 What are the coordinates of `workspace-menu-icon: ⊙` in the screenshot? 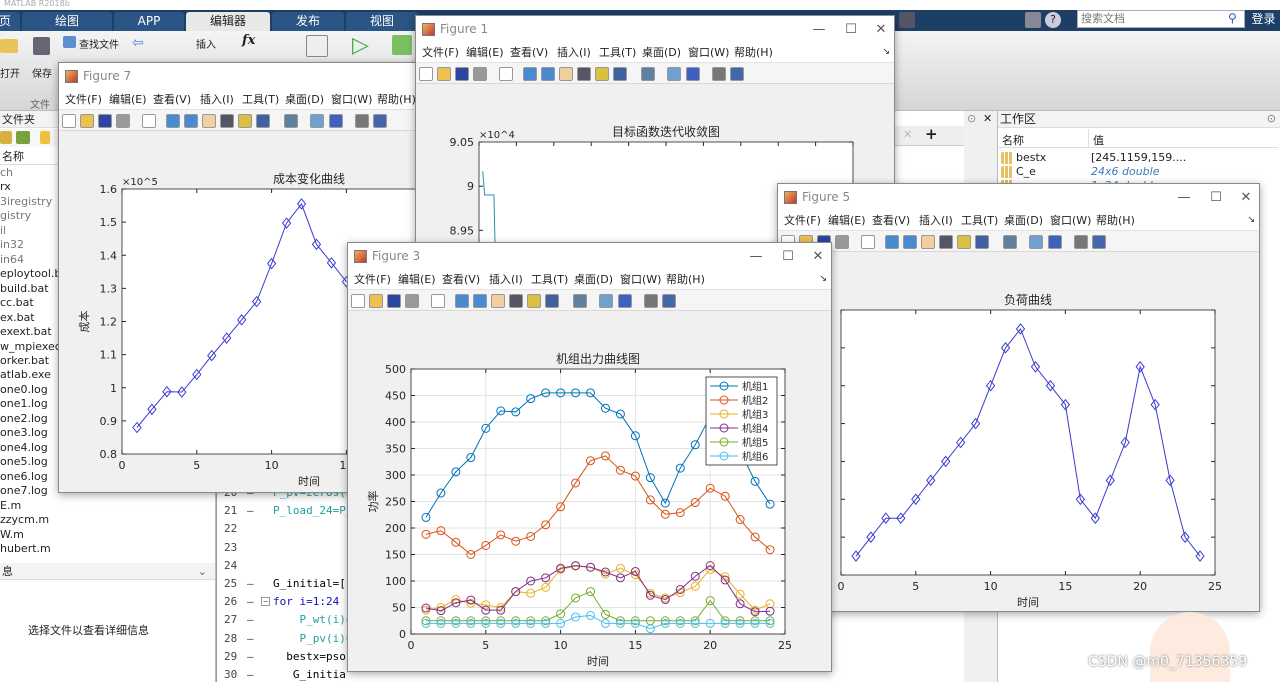 It's located at (1271, 118).